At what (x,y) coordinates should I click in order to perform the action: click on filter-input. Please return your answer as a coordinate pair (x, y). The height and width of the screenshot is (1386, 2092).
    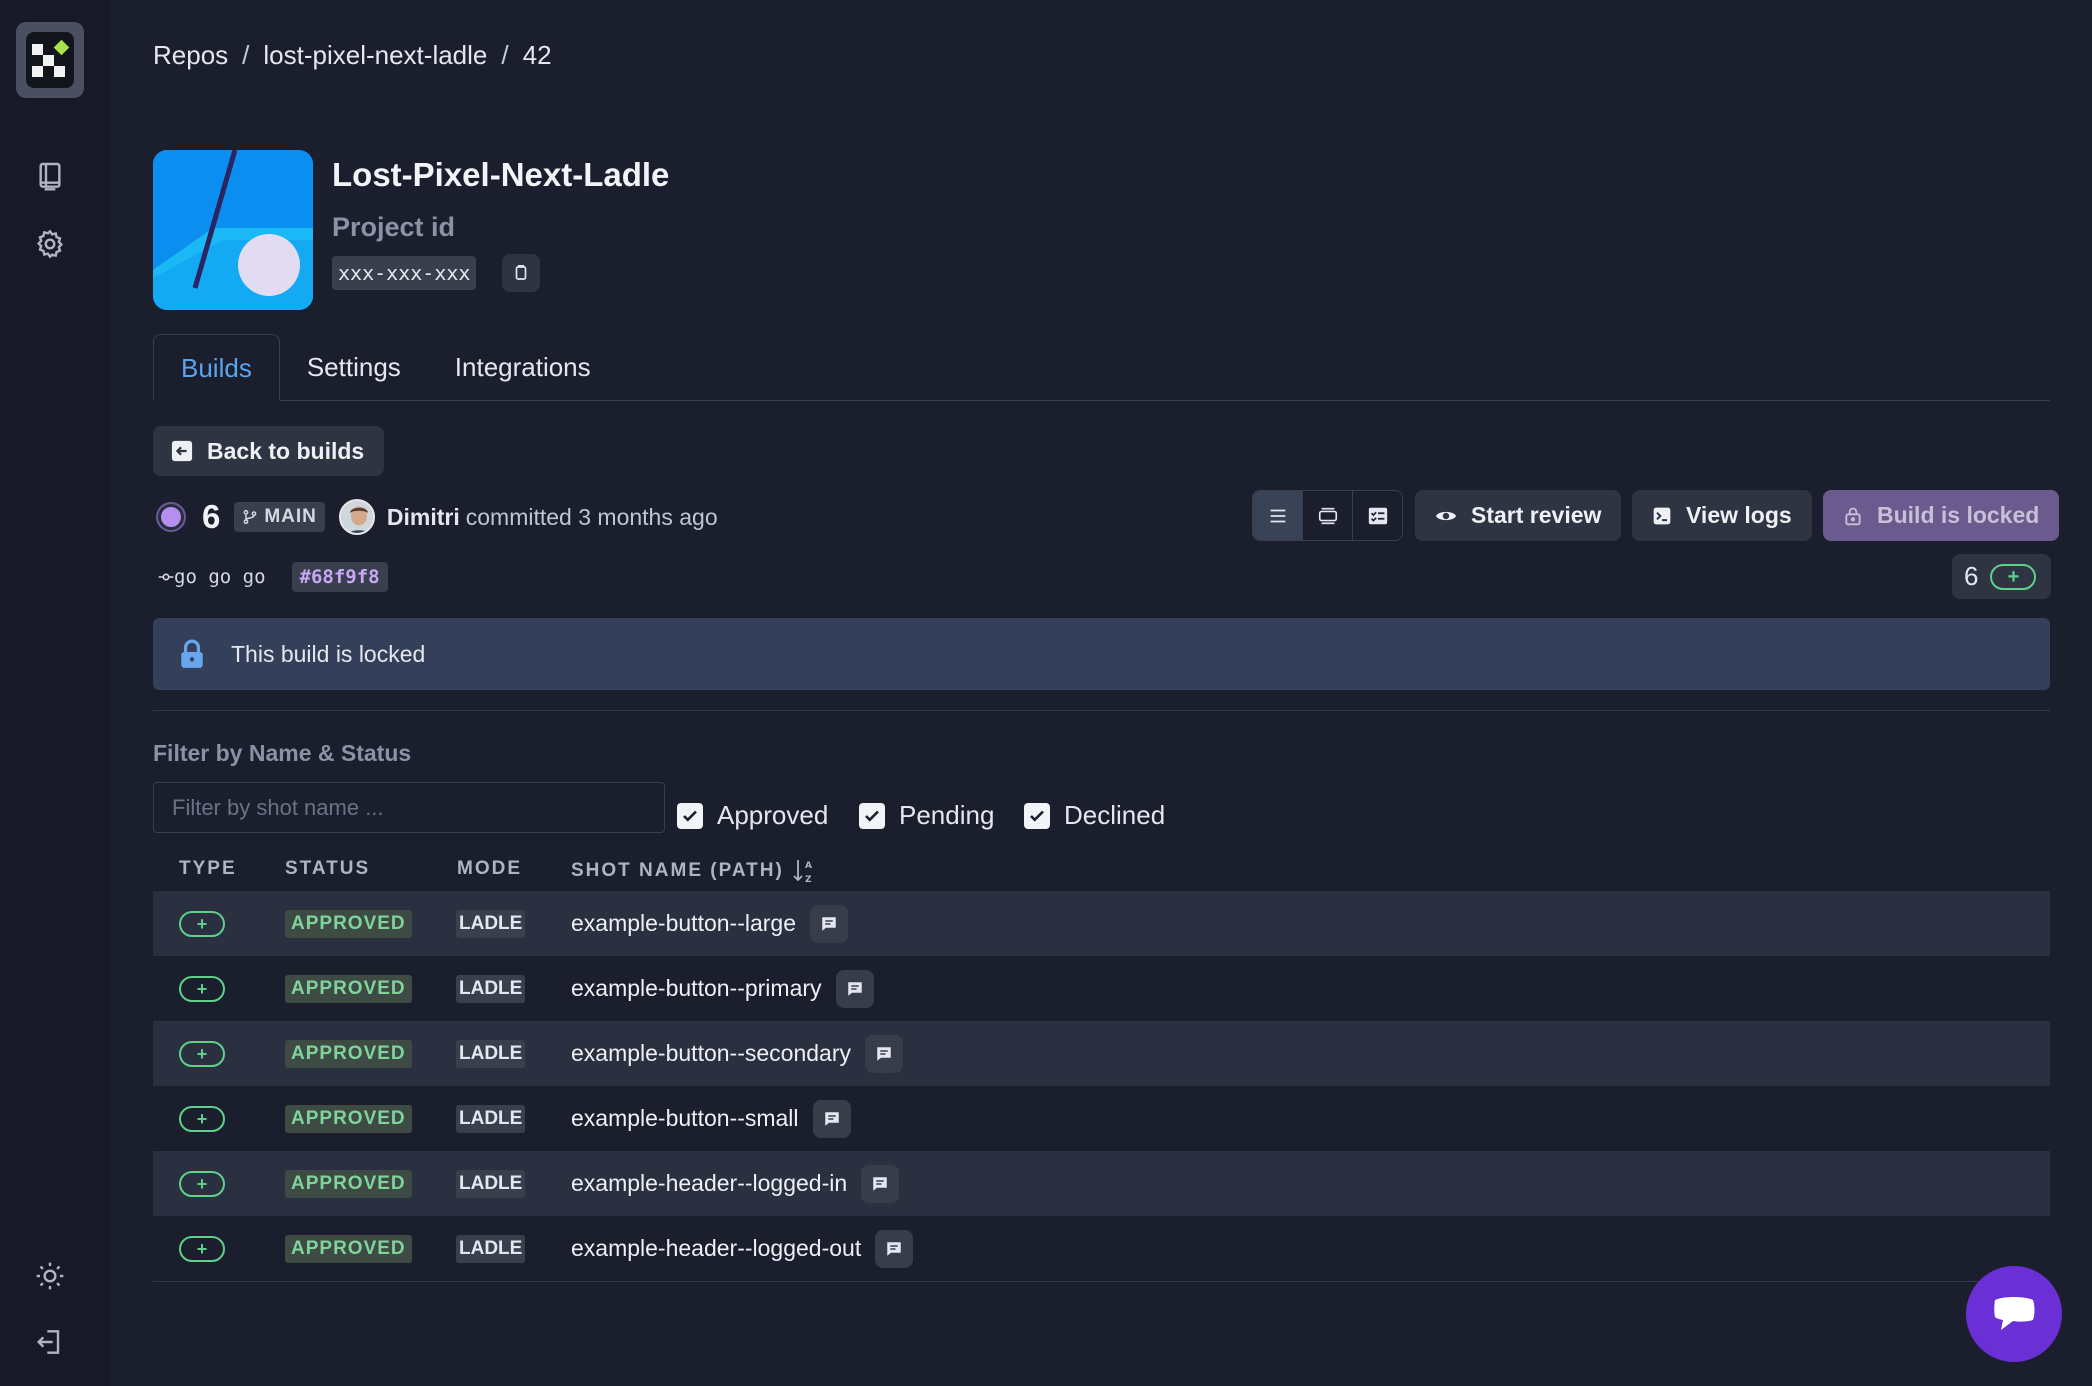
    Looking at the image, I should click on (409, 807).